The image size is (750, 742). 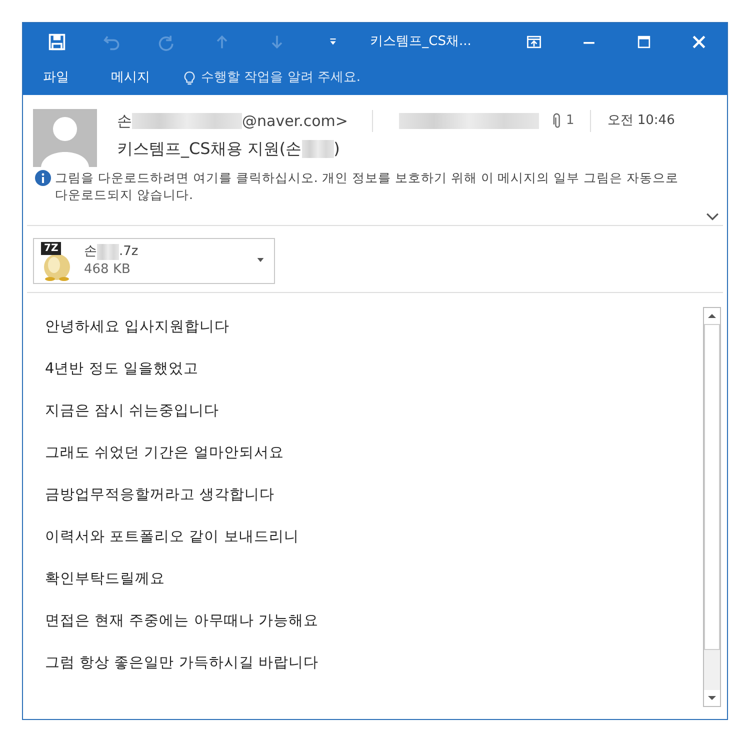 What do you see at coordinates (132, 411) in the screenshot?
I see `body-text-line: 지금은 잠시 쉬는중입니다` at bounding box center [132, 411].